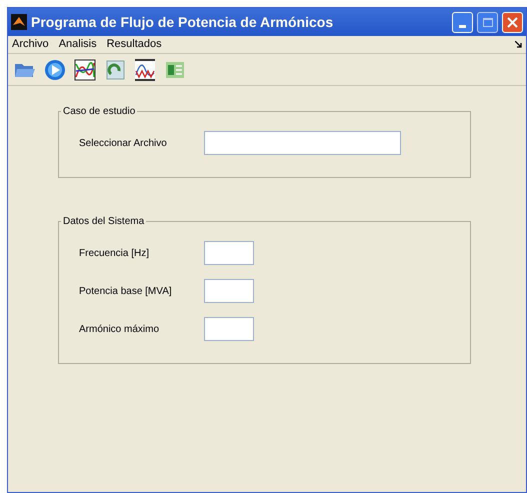 Image resolution: width=527 pixels, height=493 pixels. Describe the element at coordinates (119, 329) in the screenshot. I see `field-label: Armónico máximo` at that location.